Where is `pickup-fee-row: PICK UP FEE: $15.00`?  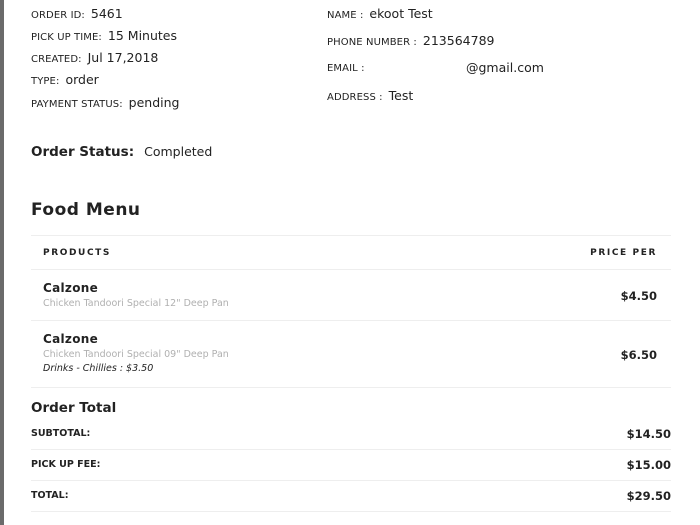 pickup-fee-row: PICK UP FEE: $15.00 is located at coordinates (351, 465).